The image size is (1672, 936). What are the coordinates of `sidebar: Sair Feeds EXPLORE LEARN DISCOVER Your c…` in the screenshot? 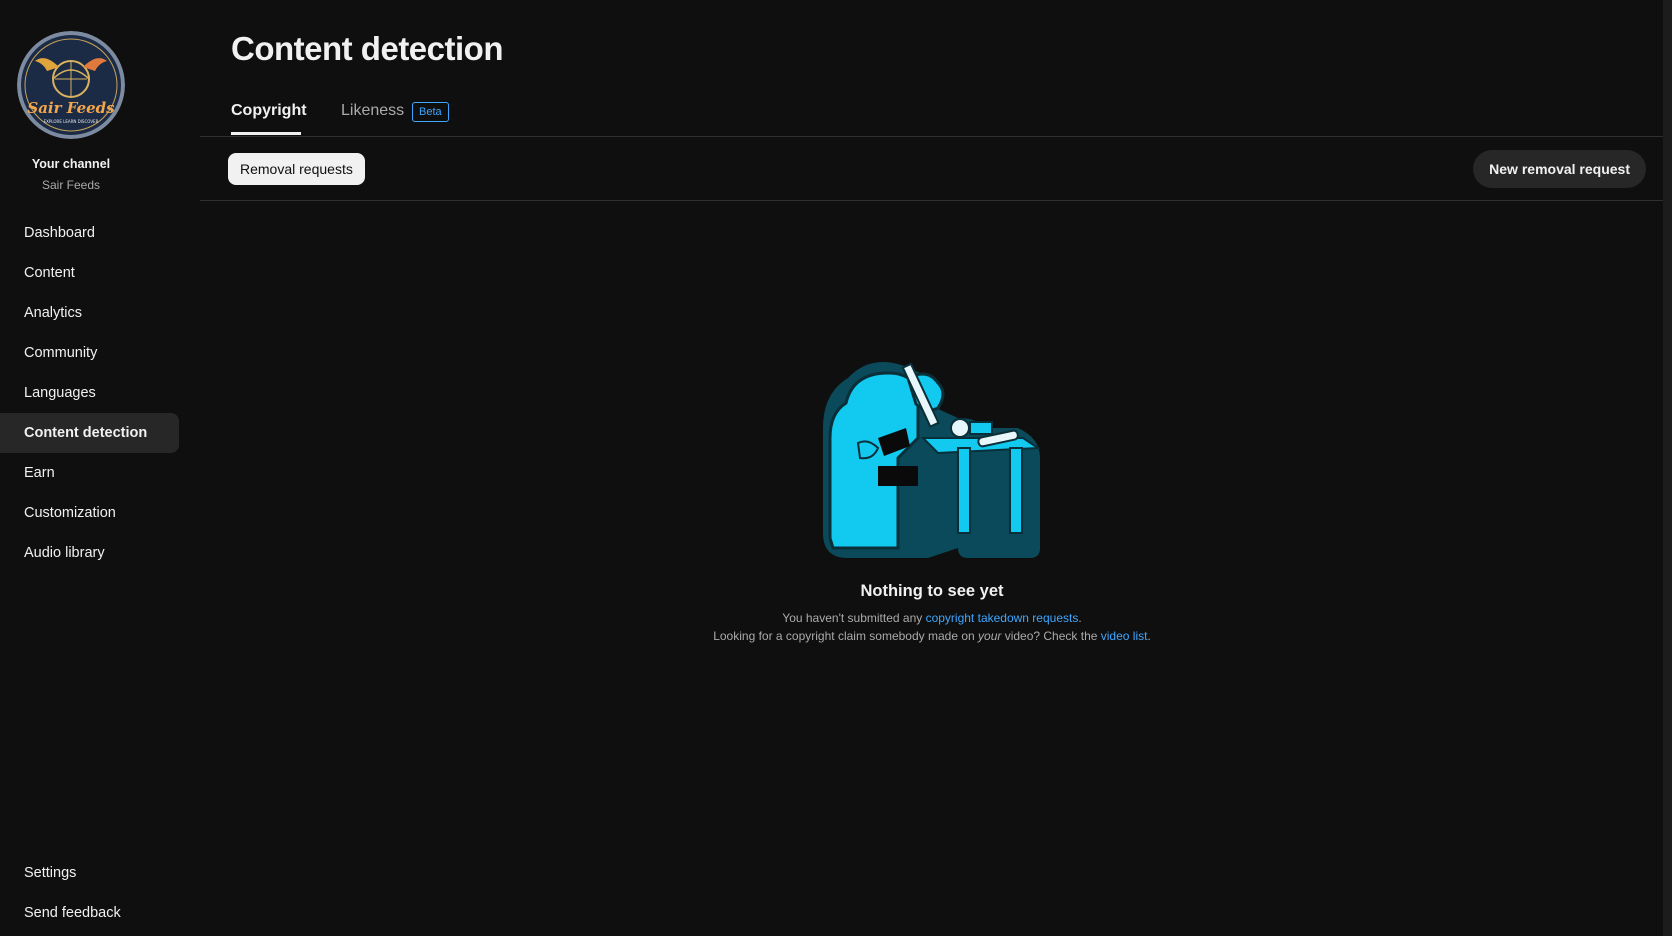 It's located at (94, 468).